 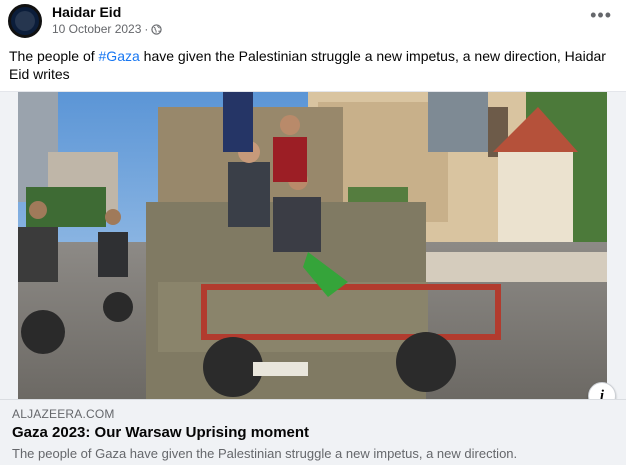 What do you see at coordinates (119, 56) in the screenshot?
I see `hashtag-link: #Gaza` at bounding box center [119, 56].